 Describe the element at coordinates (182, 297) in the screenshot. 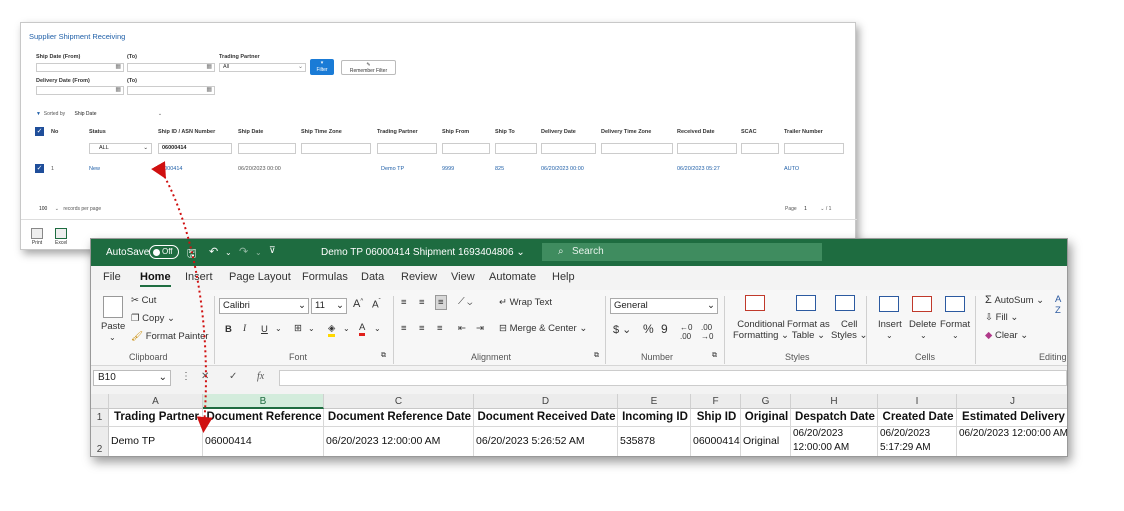

I see `annotation-arrow` at that location.